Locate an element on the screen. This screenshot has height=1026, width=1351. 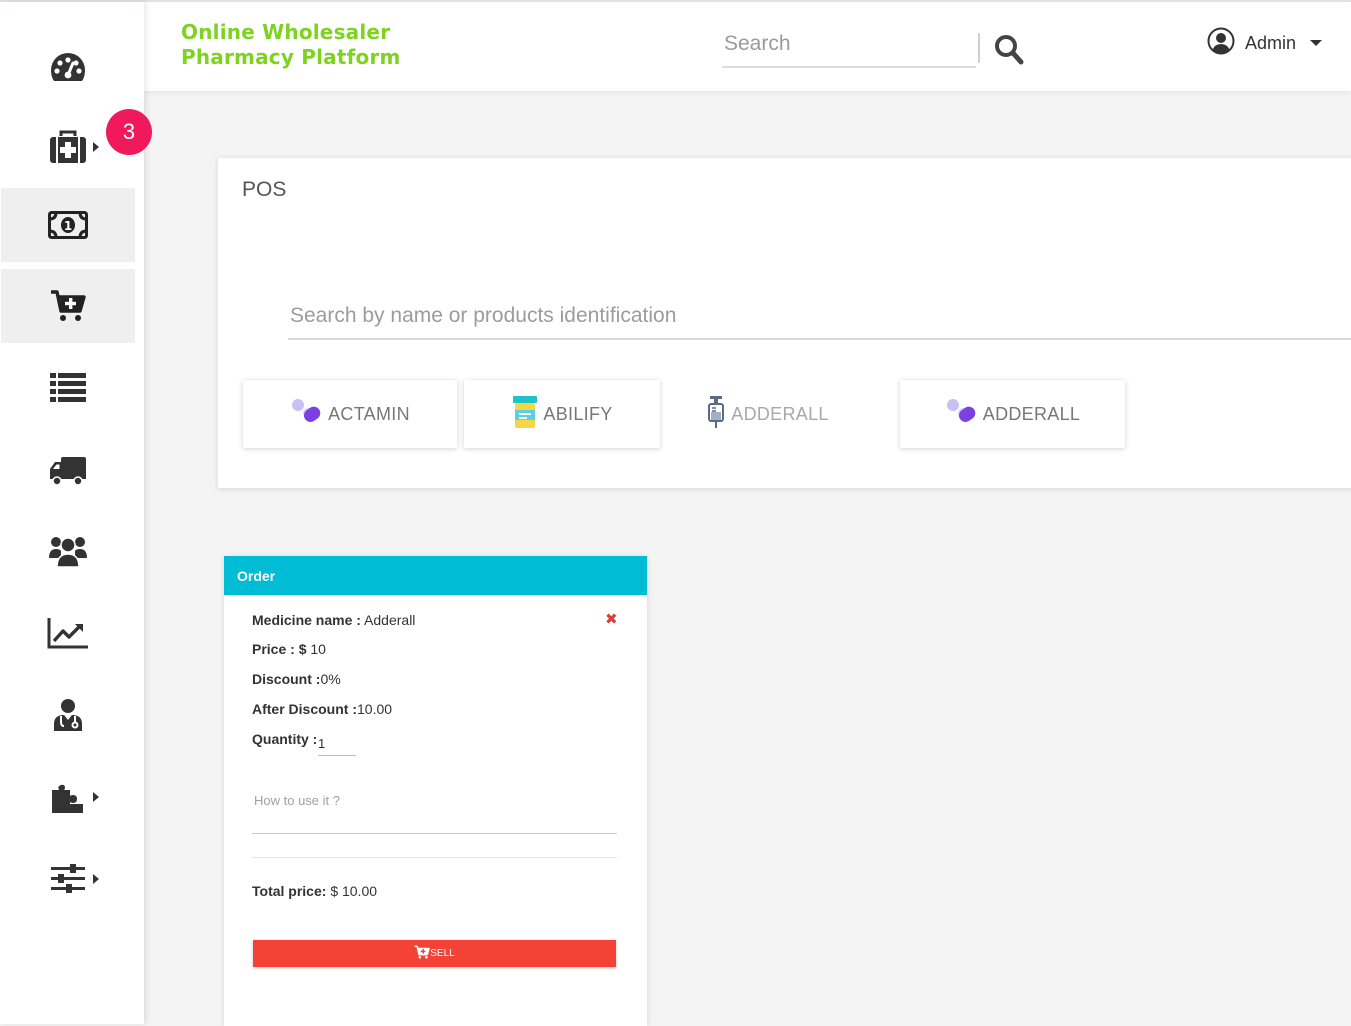
sell-button-label: SELL is located at coordinates (442, 953).